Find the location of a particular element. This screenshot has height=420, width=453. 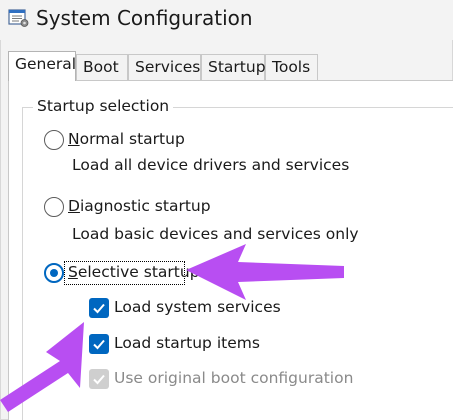

normal-startup-radio is located at coordinates (54, 140).